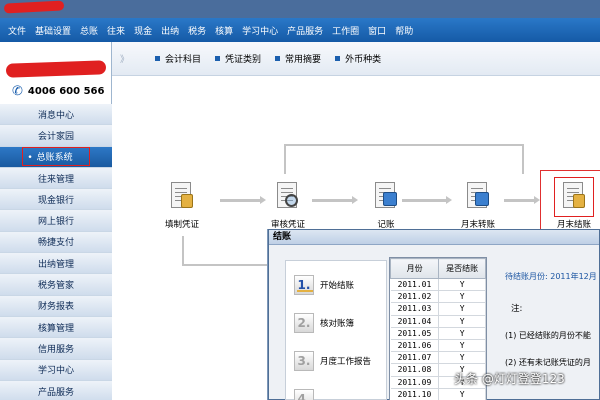 The image size is (600, 400). What do you see at coordinates (56, 178) in the screenshot?
I see `sidebar-item-receivables: 往来管理` at bounding box center [56, 178].